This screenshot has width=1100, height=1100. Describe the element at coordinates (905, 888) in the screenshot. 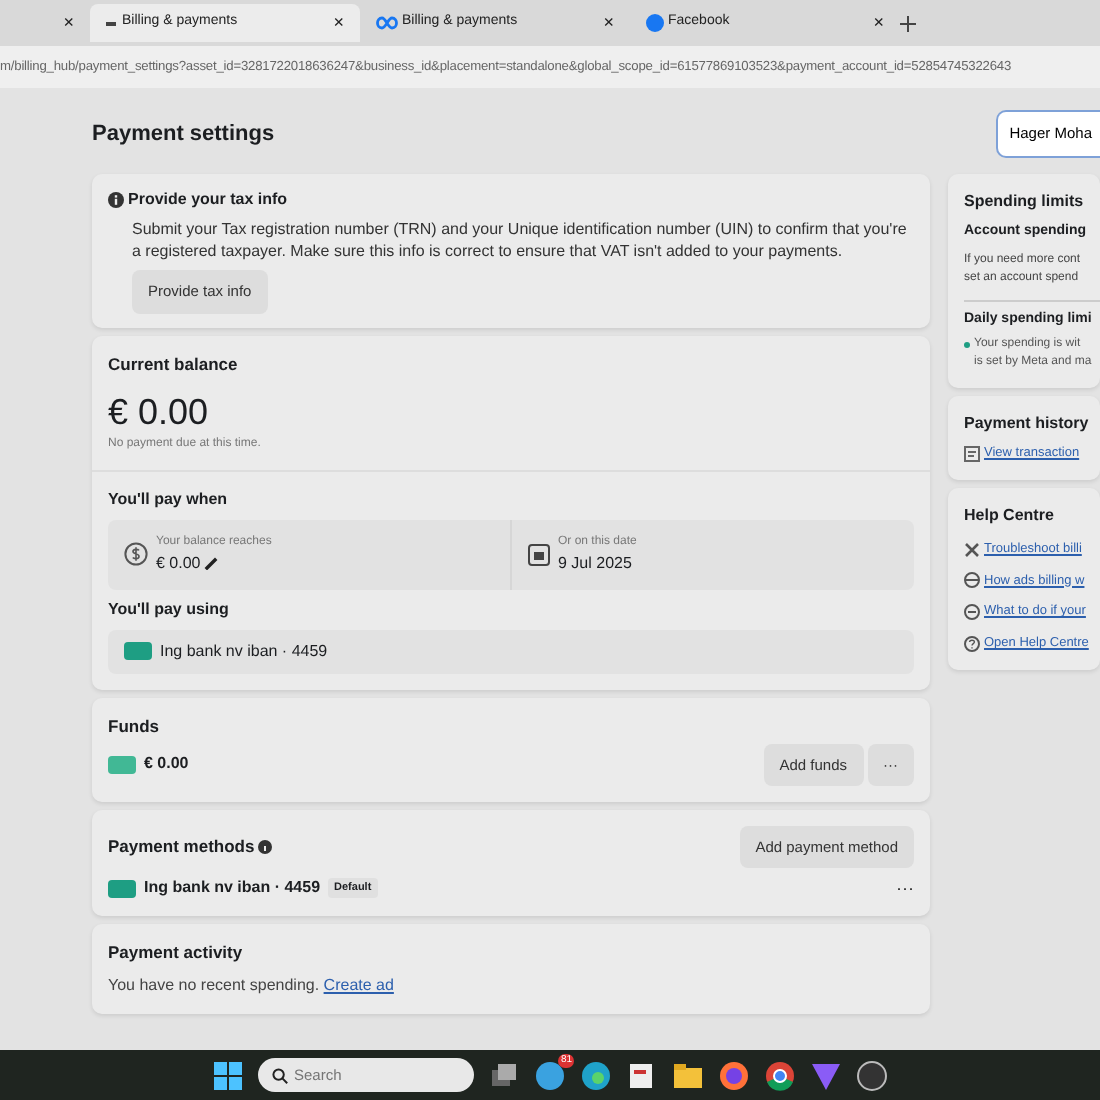

I see `more-options-button: ···` at that location.